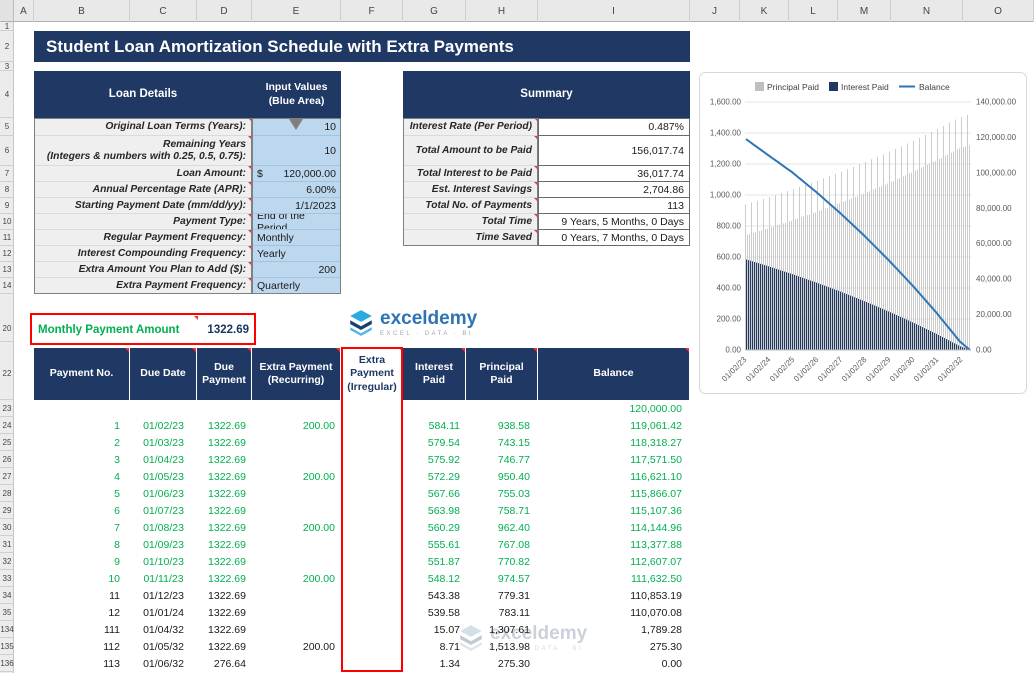 This screenshot has width=1034, height=673. I want to click on amort-cell-payment-no: 7, so click(82, 527).